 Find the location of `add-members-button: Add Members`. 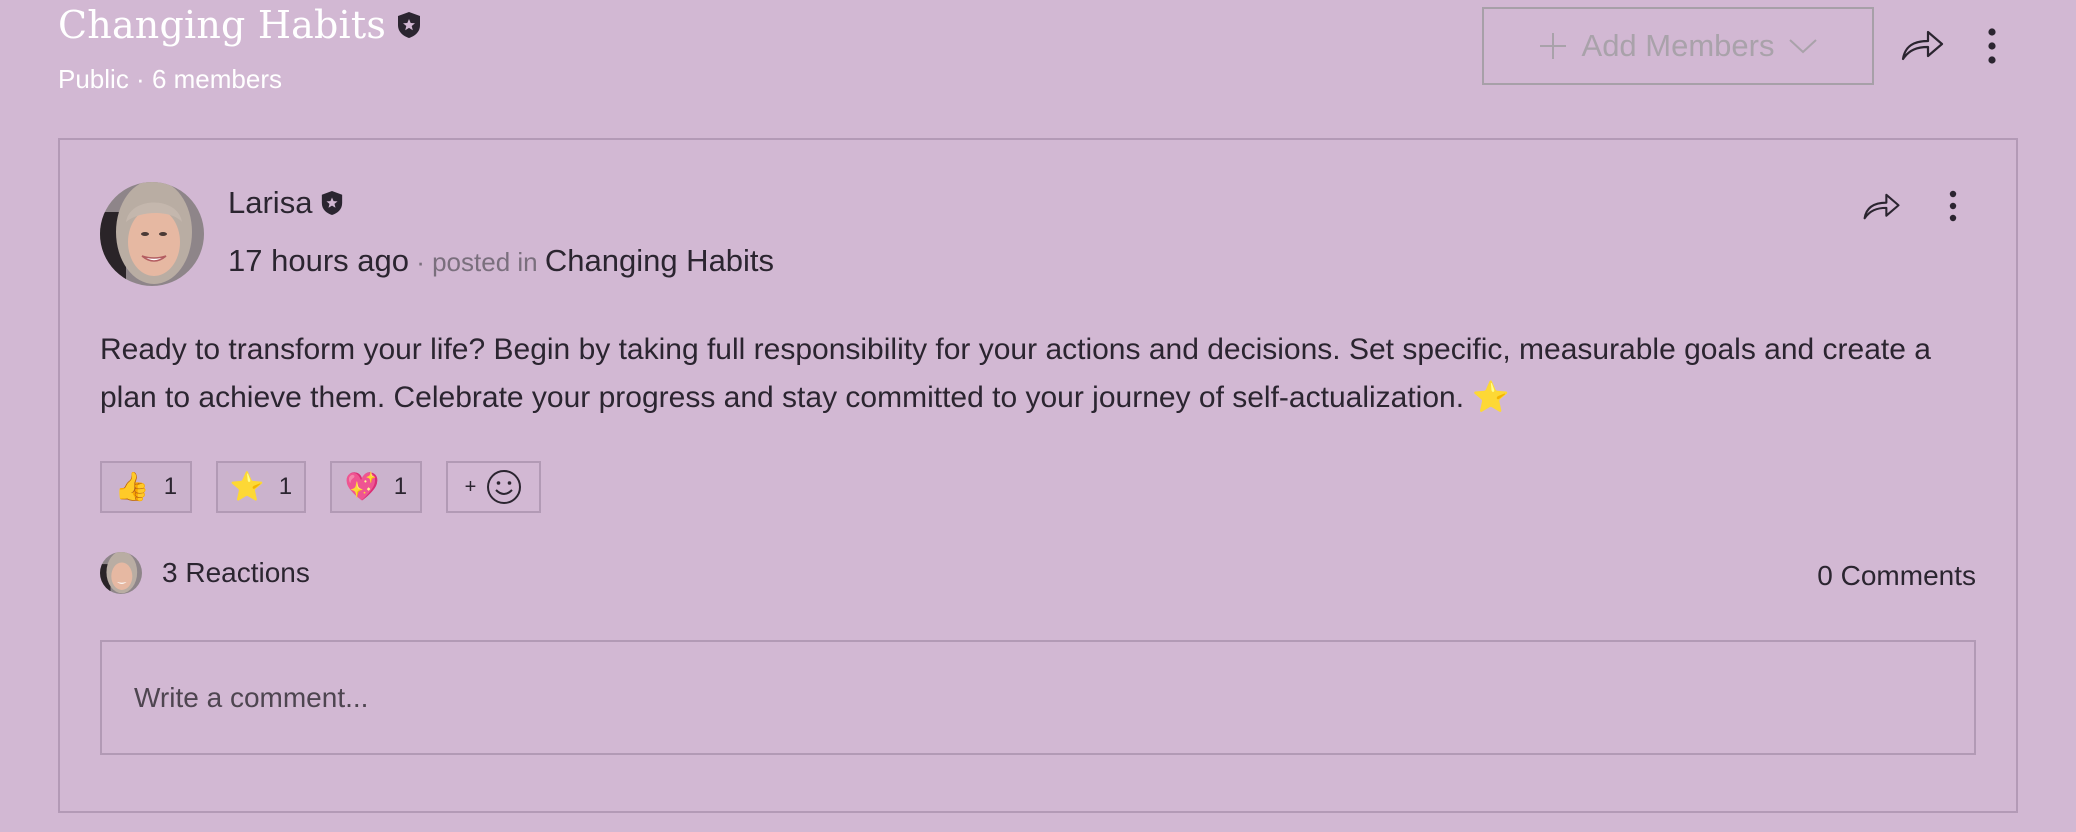

add-members-button: Add Members is located at coordinates (1678, 46).